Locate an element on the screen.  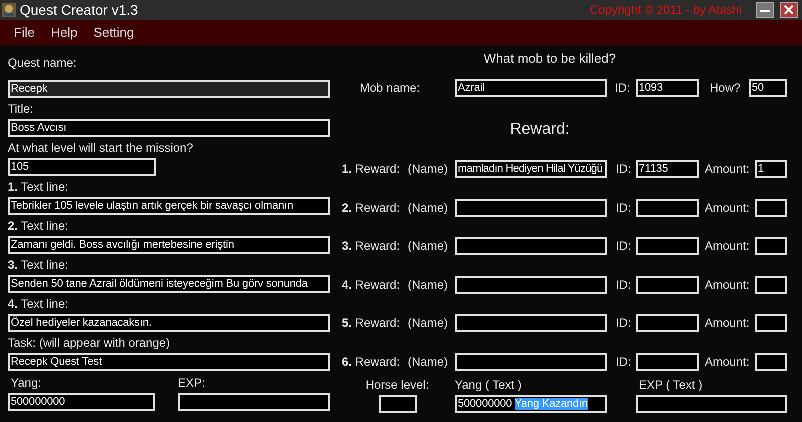
field-label: Task: (will appear with orange) is located at coordinates (90, 343).